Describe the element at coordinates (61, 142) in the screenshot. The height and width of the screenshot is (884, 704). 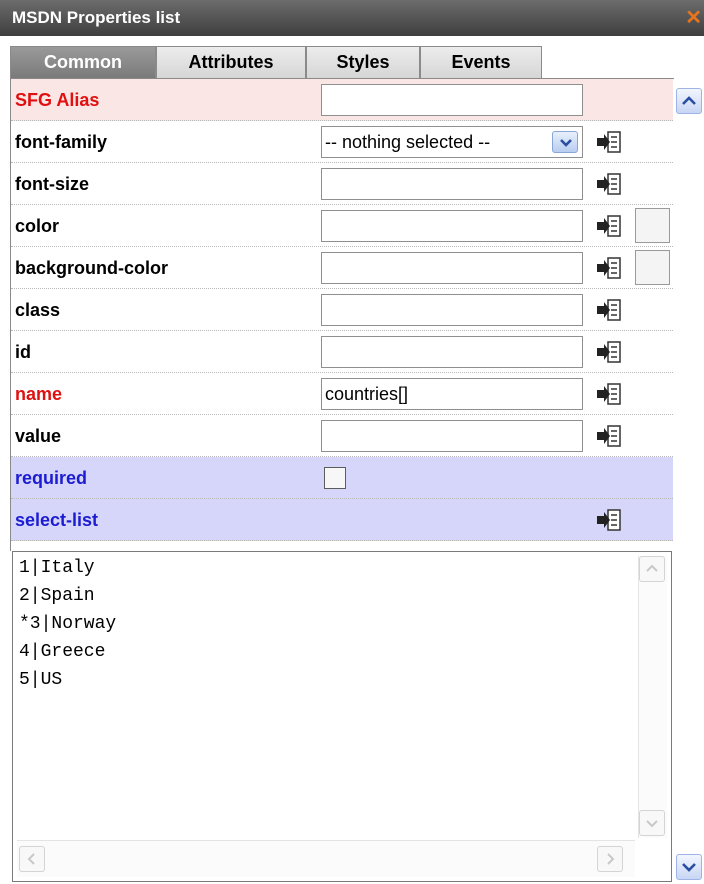
I see `property-label: font-family` at that location.